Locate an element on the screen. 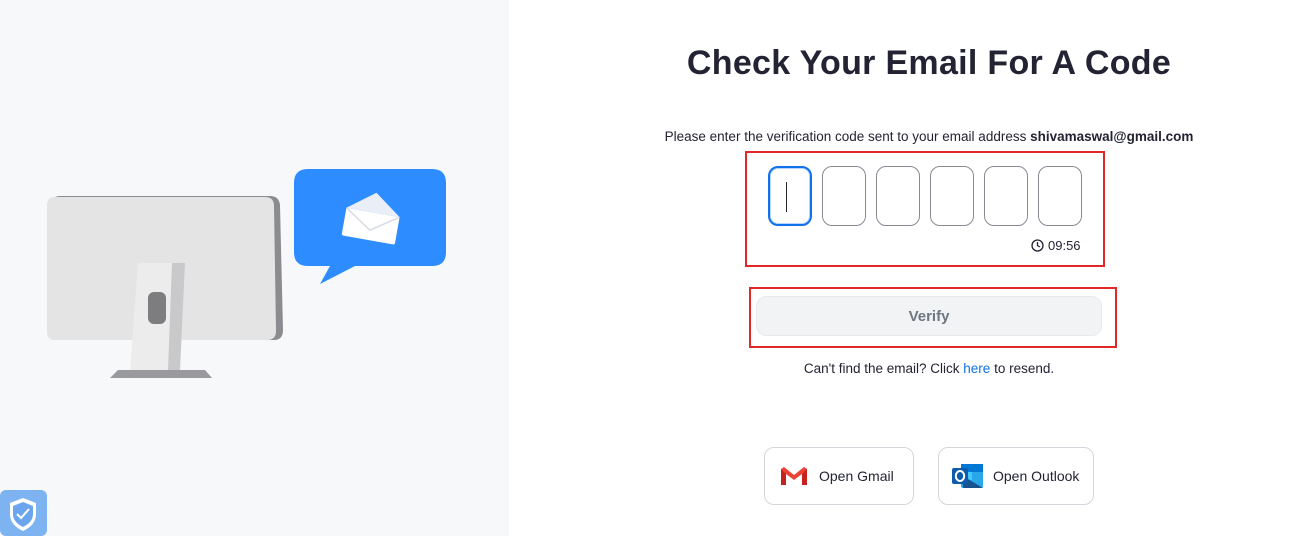 The image size is (1295, 536). text-caret is located at coordinates (786, 197).